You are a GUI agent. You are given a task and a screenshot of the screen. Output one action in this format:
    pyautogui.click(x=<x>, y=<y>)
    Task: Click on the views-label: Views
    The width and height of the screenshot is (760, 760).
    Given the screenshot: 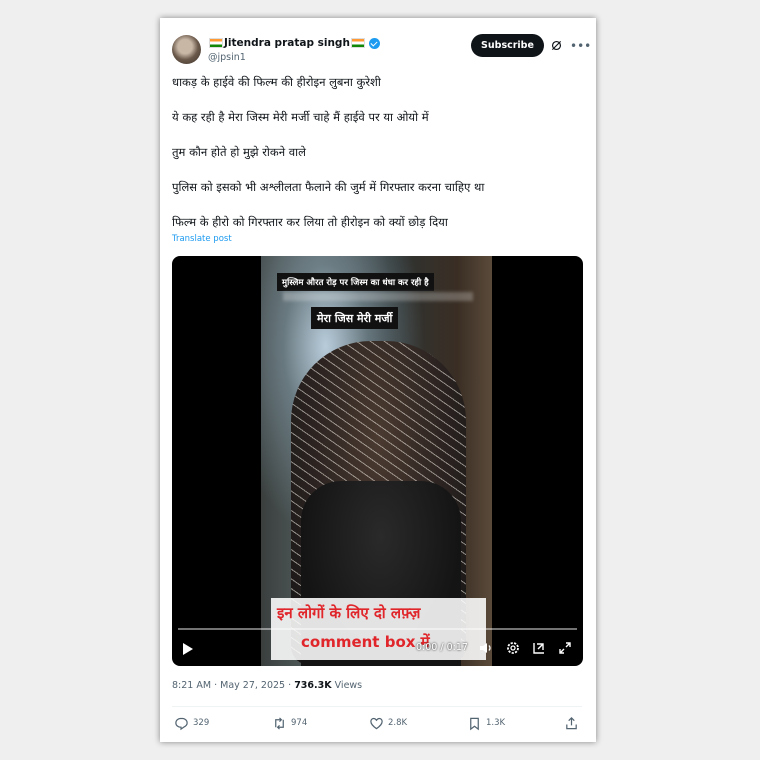 What is the action you would take?
    pyautogui.click(x=348, y=685)
    